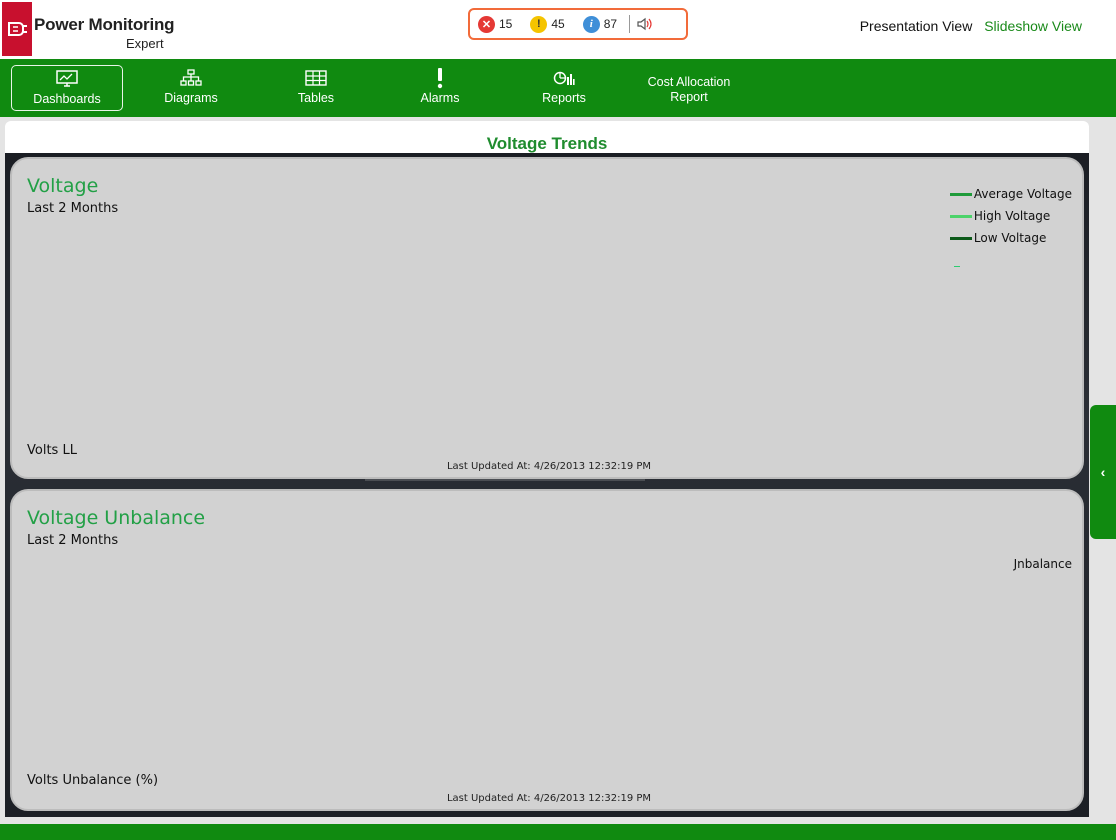  Describe the element at coordinates (67, 78) in the screenshot. I see `dashboard-monitor-icon` at that location.